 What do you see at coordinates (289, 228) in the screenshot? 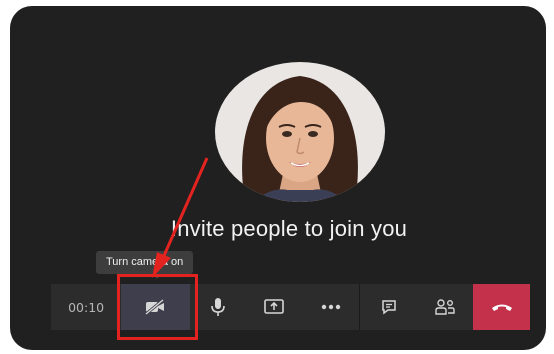
I see `invite-message: Invite people to join you` at bounding box center [289, 228].